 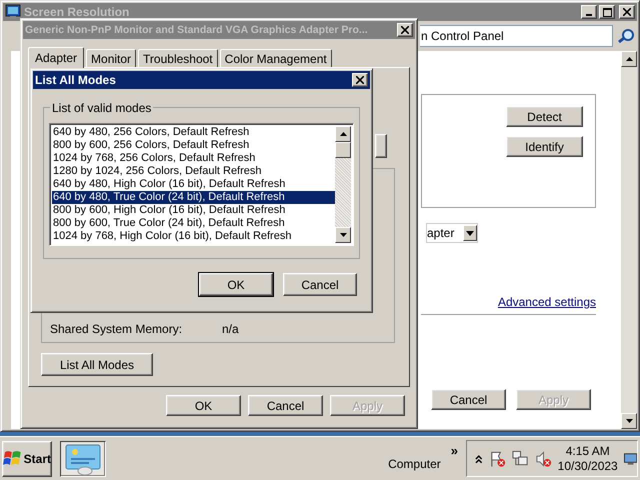 What do you see at coordinates (588, 466) in the screenshot?
I see `clock-date: 10/30/2023` at bounding box center [588, 466].